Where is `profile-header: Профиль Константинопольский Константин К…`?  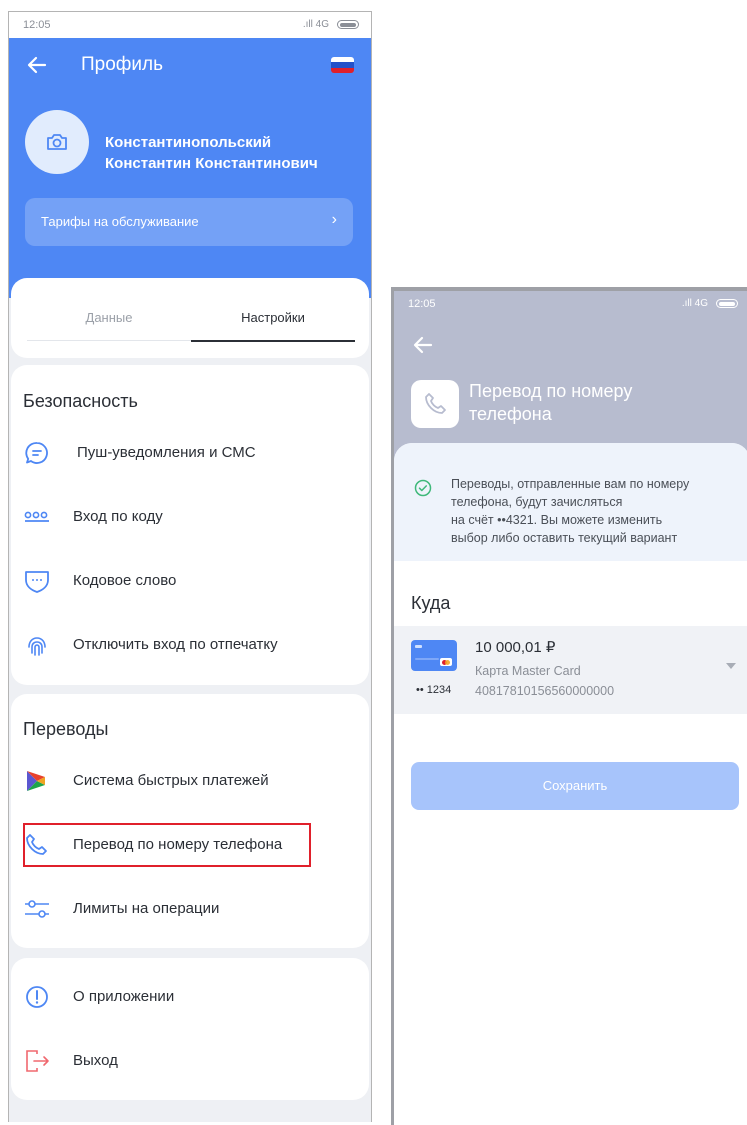
profile-header: Профиль Константинопольский Константин К… is located at coordinates (190, 168).